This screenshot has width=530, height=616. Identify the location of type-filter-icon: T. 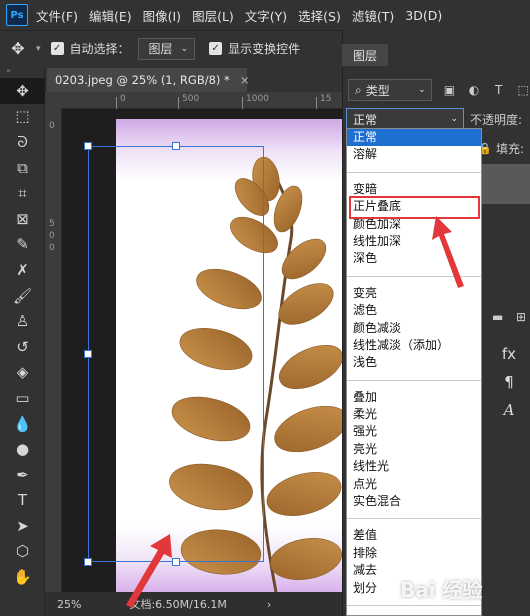
(499, 90).